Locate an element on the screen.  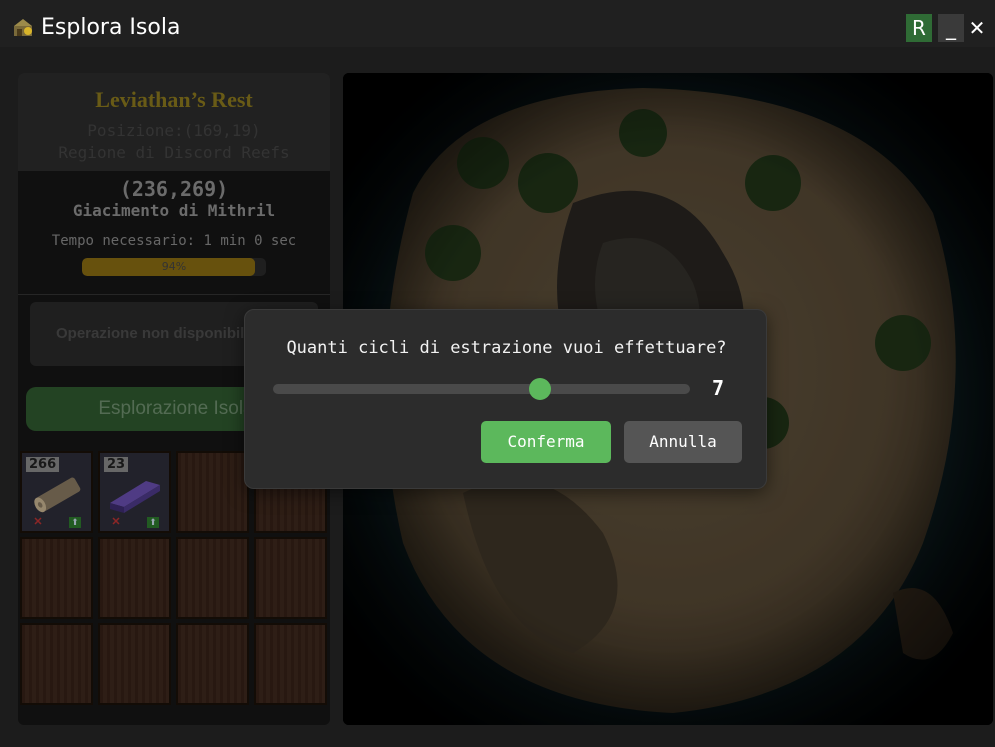
close-button: ✕ is located at coordinates (977, 28).